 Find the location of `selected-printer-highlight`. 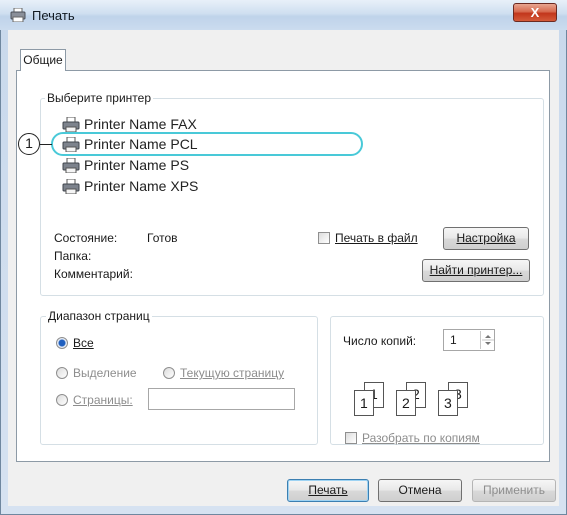

selected-printer-highlight is located at coordinates (207, 144).